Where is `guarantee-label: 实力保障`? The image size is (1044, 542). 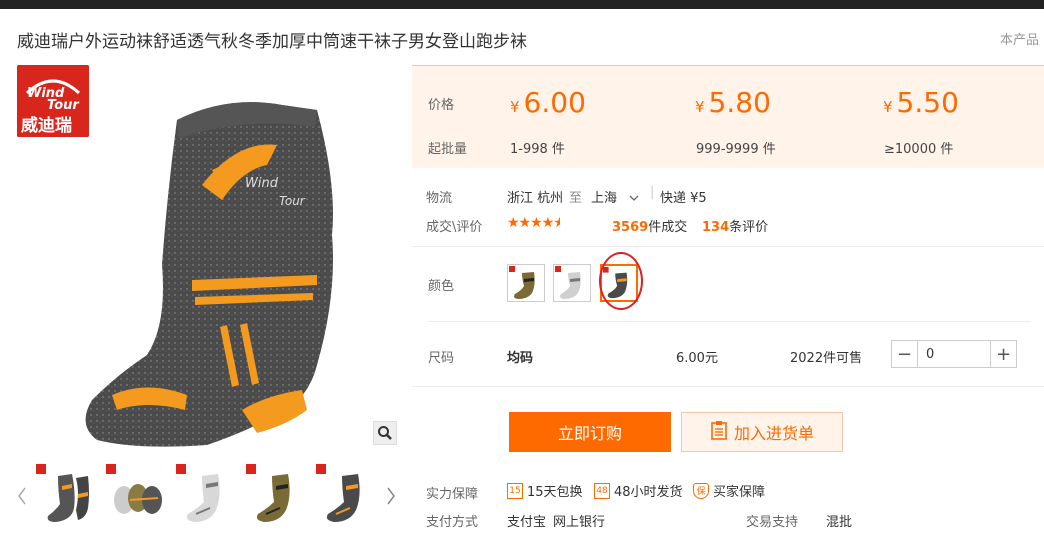
guarantee-label: 实力保障 is located at coordinates (452, 494).